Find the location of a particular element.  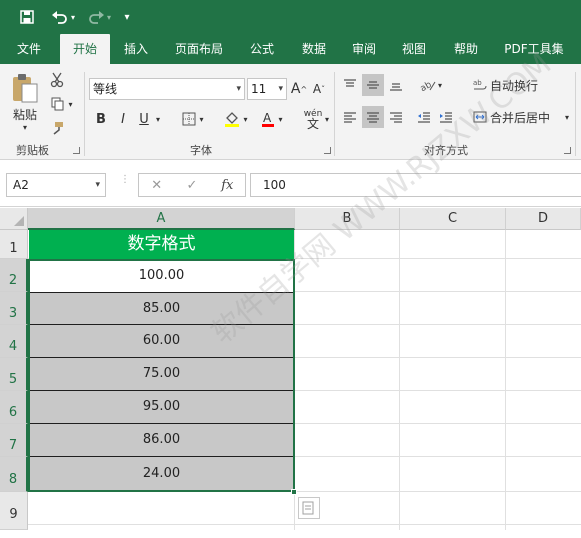

row-header-2: 2 is located at coordinates (14, 275).